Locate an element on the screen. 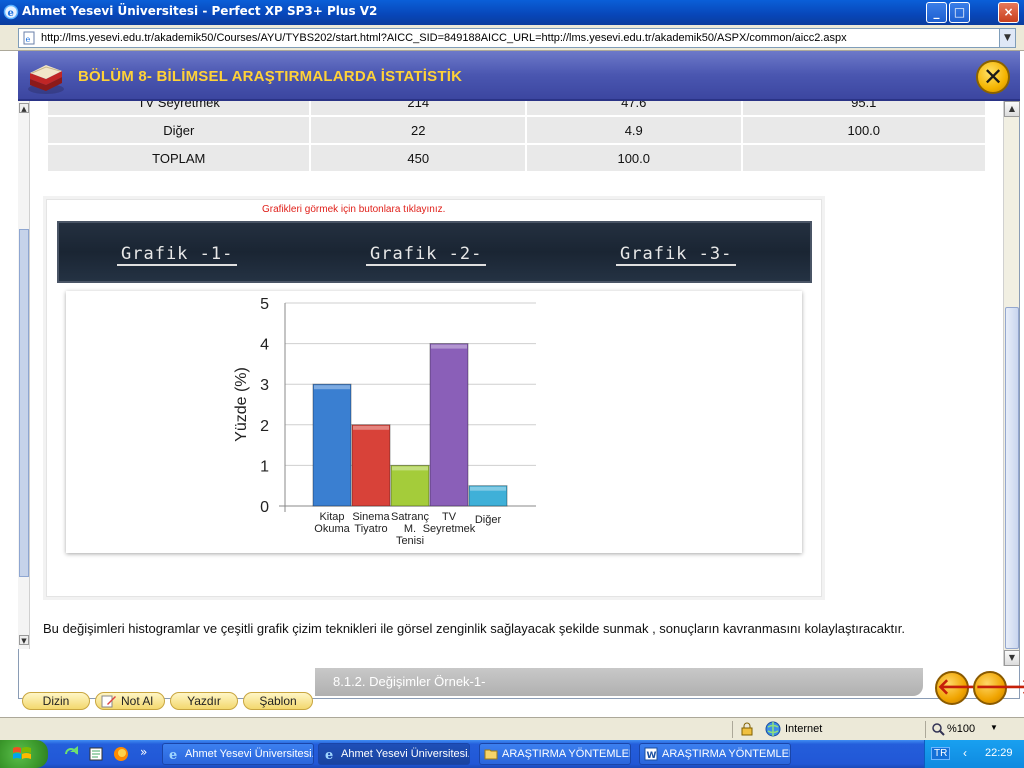 The height and width of the screenshot is (768, 1024). scroll-thumb is located at coordinates (1012, 478).